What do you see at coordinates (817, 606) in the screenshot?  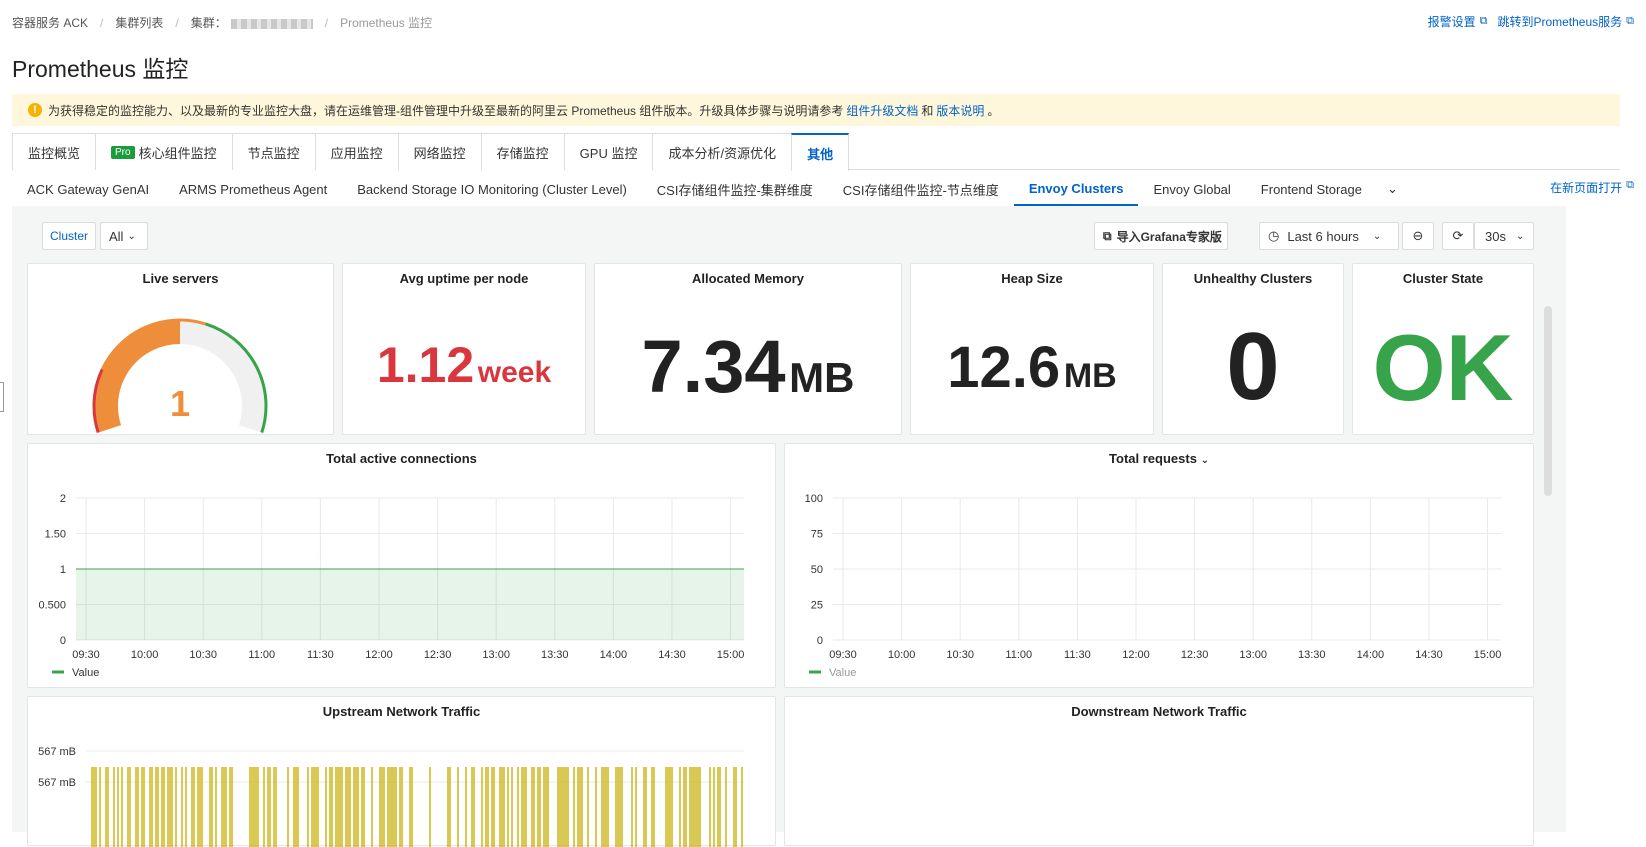 I see `y-tick-label: 25` at bounding box center [817, 606].